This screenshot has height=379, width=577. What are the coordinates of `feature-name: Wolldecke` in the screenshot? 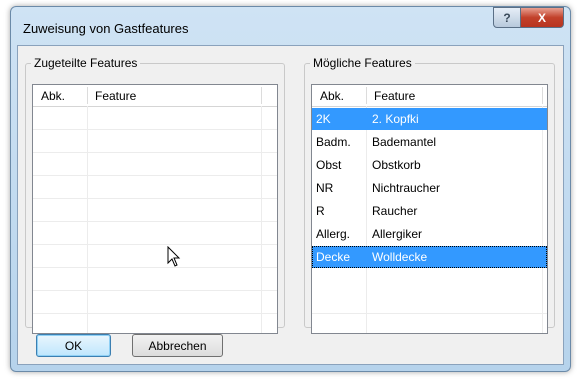 It's located at (400, 257).